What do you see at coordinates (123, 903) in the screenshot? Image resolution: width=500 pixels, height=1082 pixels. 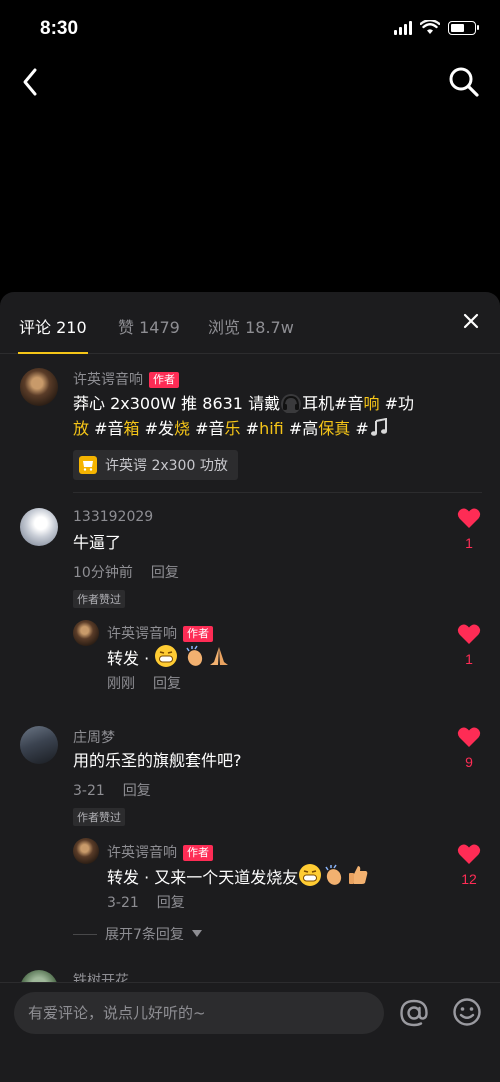 I see `reply-time: 3-21` at bounding box center [123, 903].